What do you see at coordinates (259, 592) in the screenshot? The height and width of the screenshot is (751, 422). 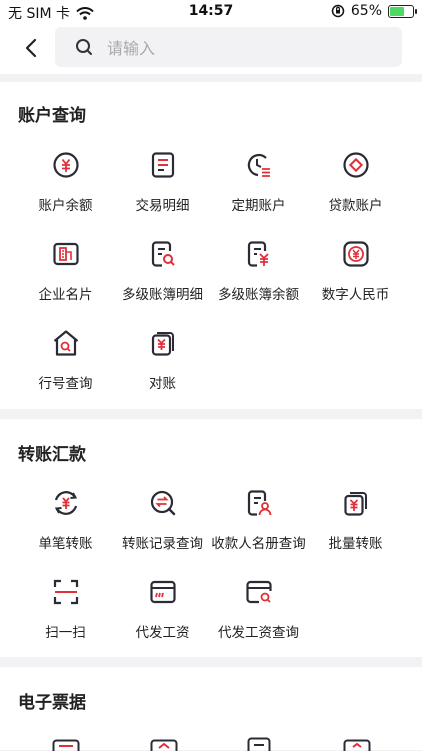 I see `payroll-search-icon` at bounding box center [259, 592].